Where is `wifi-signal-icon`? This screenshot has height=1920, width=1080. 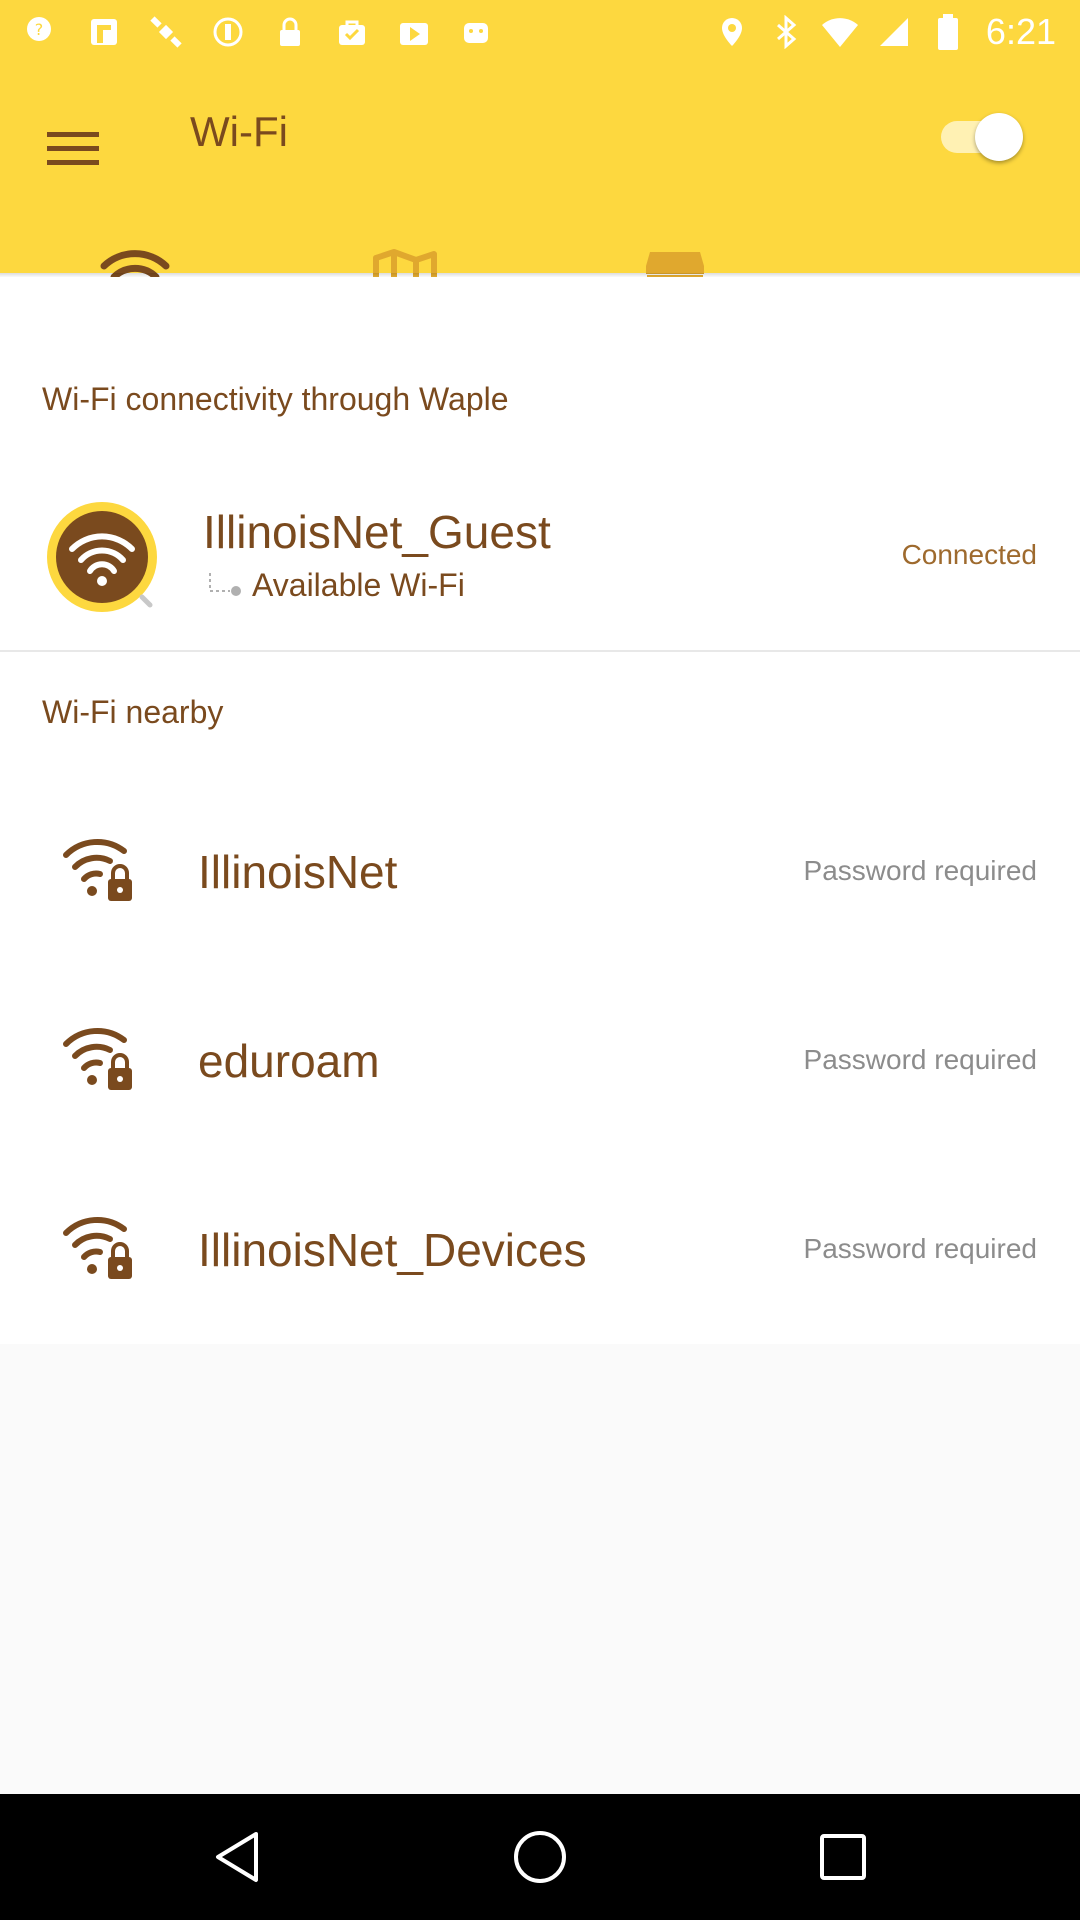 wifi-signal-icon is located at coordinates (840, 32).